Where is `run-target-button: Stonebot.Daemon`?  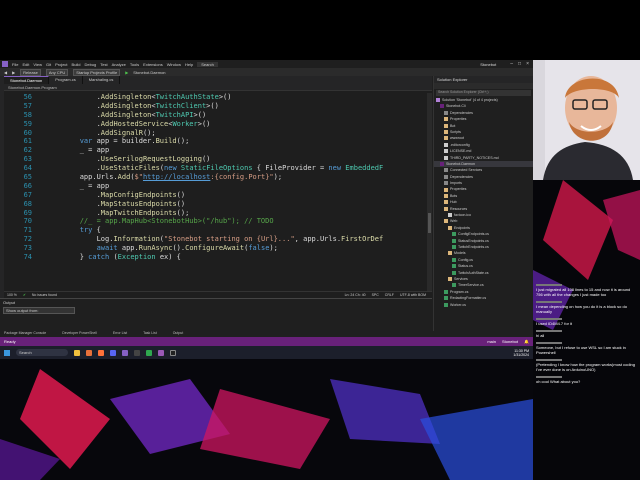
run-target-button: Stonebot.Daemon is located at coordinates (149, 72).